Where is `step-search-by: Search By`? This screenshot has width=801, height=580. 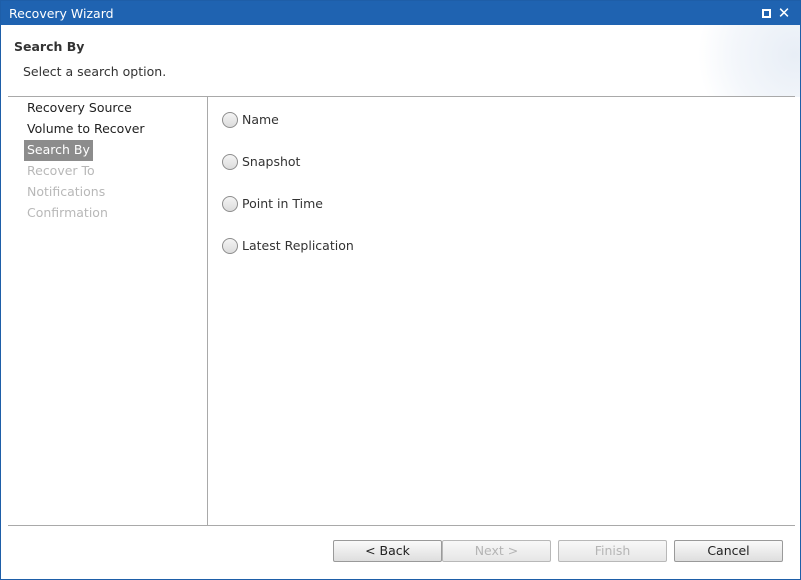 step-search-by: Search By is located at coordinates (114, 150).